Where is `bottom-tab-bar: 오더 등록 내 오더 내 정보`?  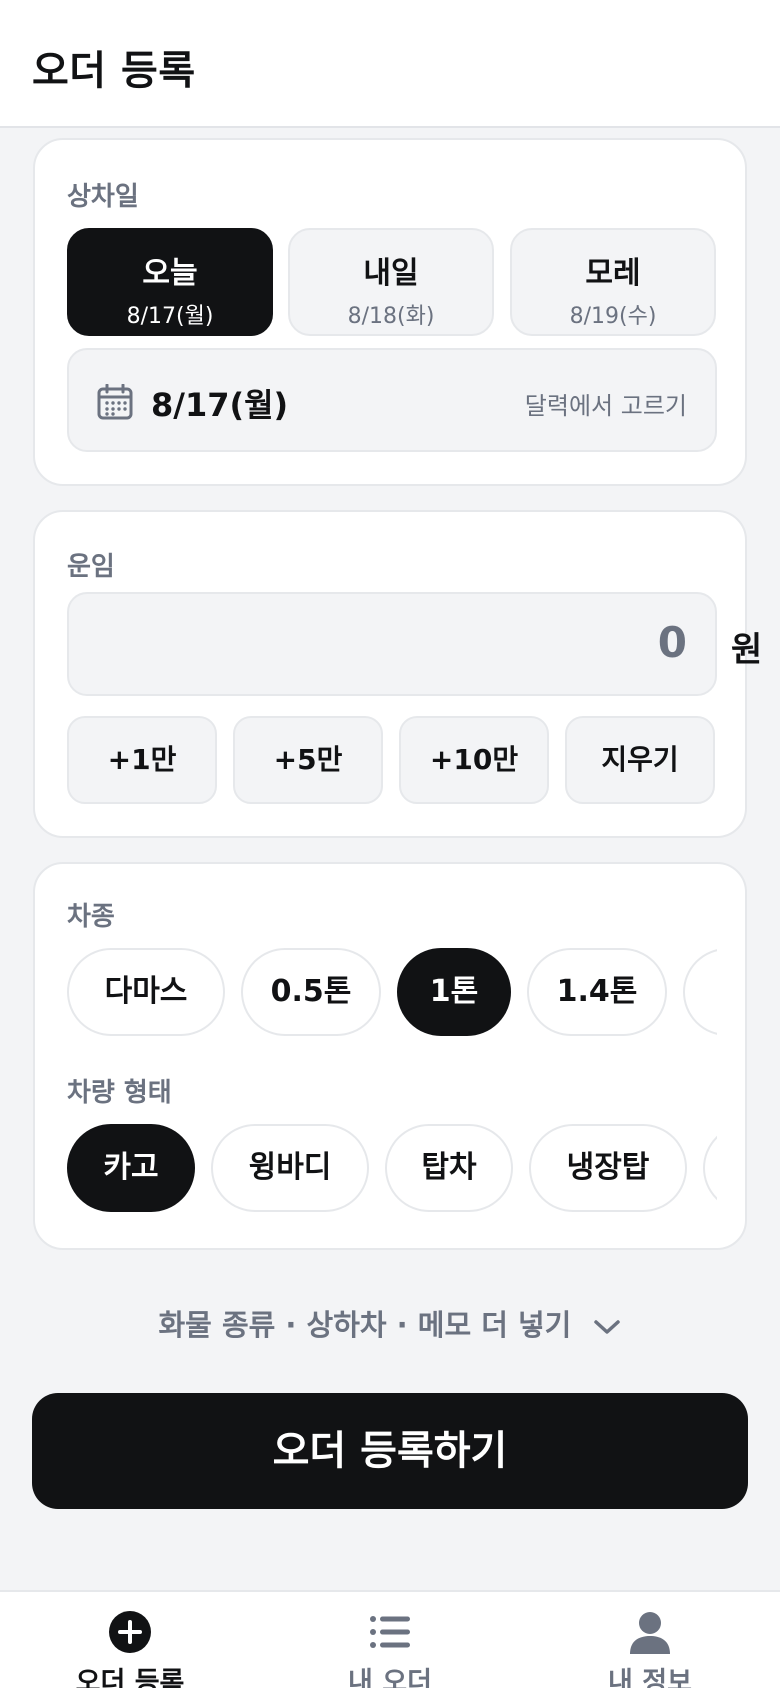 bottom-tab-bar: 오더 등록 내 오더 내 정보 is located at coordinates (390, 1639).